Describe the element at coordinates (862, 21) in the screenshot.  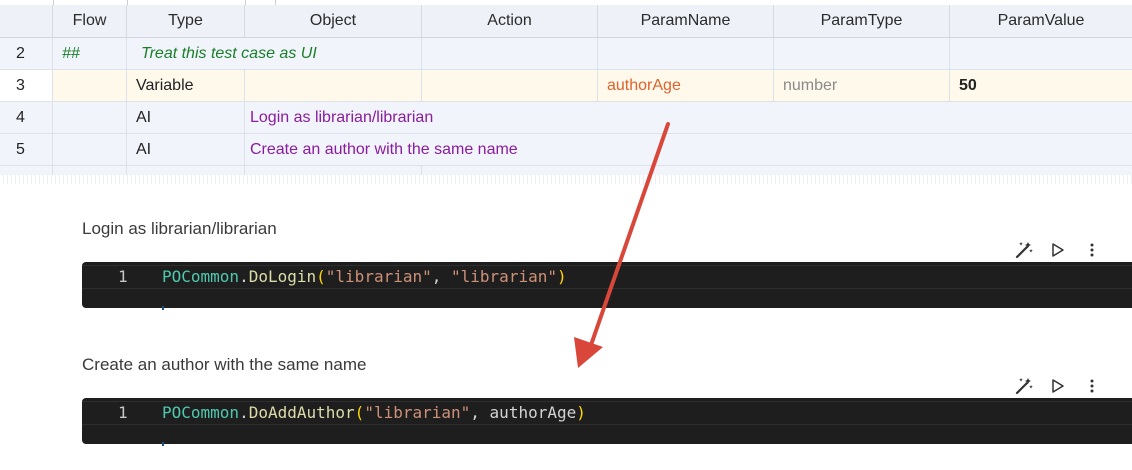
I see `column-header-paramtype: ParamType` at that location.